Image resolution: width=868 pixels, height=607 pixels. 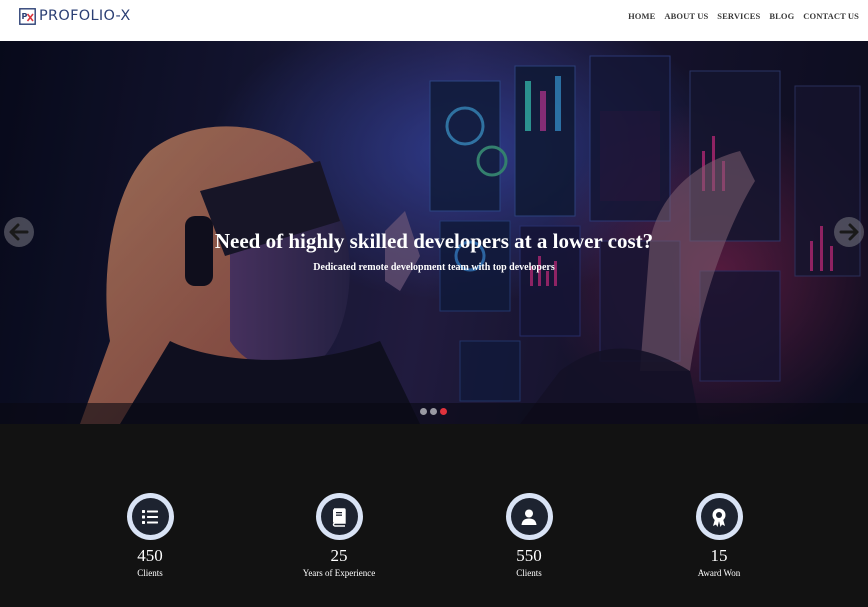 What do you see at coordinates (85, 16) in the screenshot?
I see `brand-name: PROFOLIO-X` at bounding box center [85, 16].